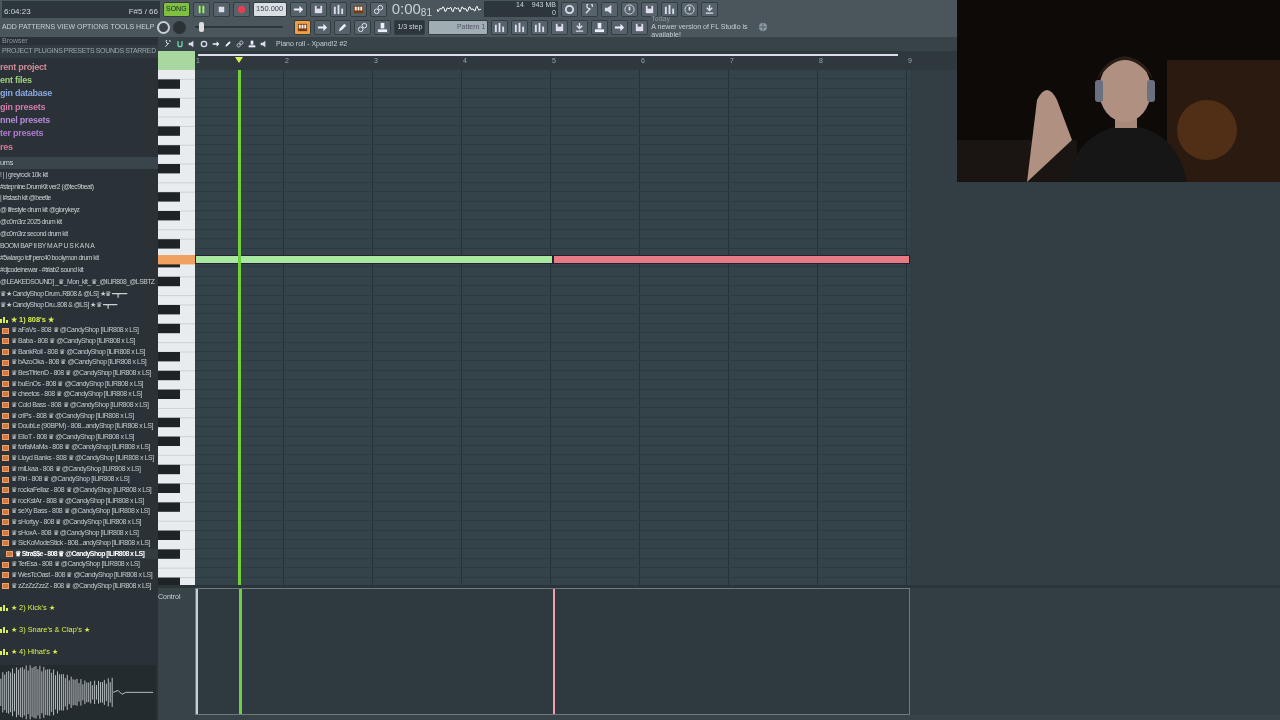  I want to click on browser-folder: gin database, so click(79, 94).